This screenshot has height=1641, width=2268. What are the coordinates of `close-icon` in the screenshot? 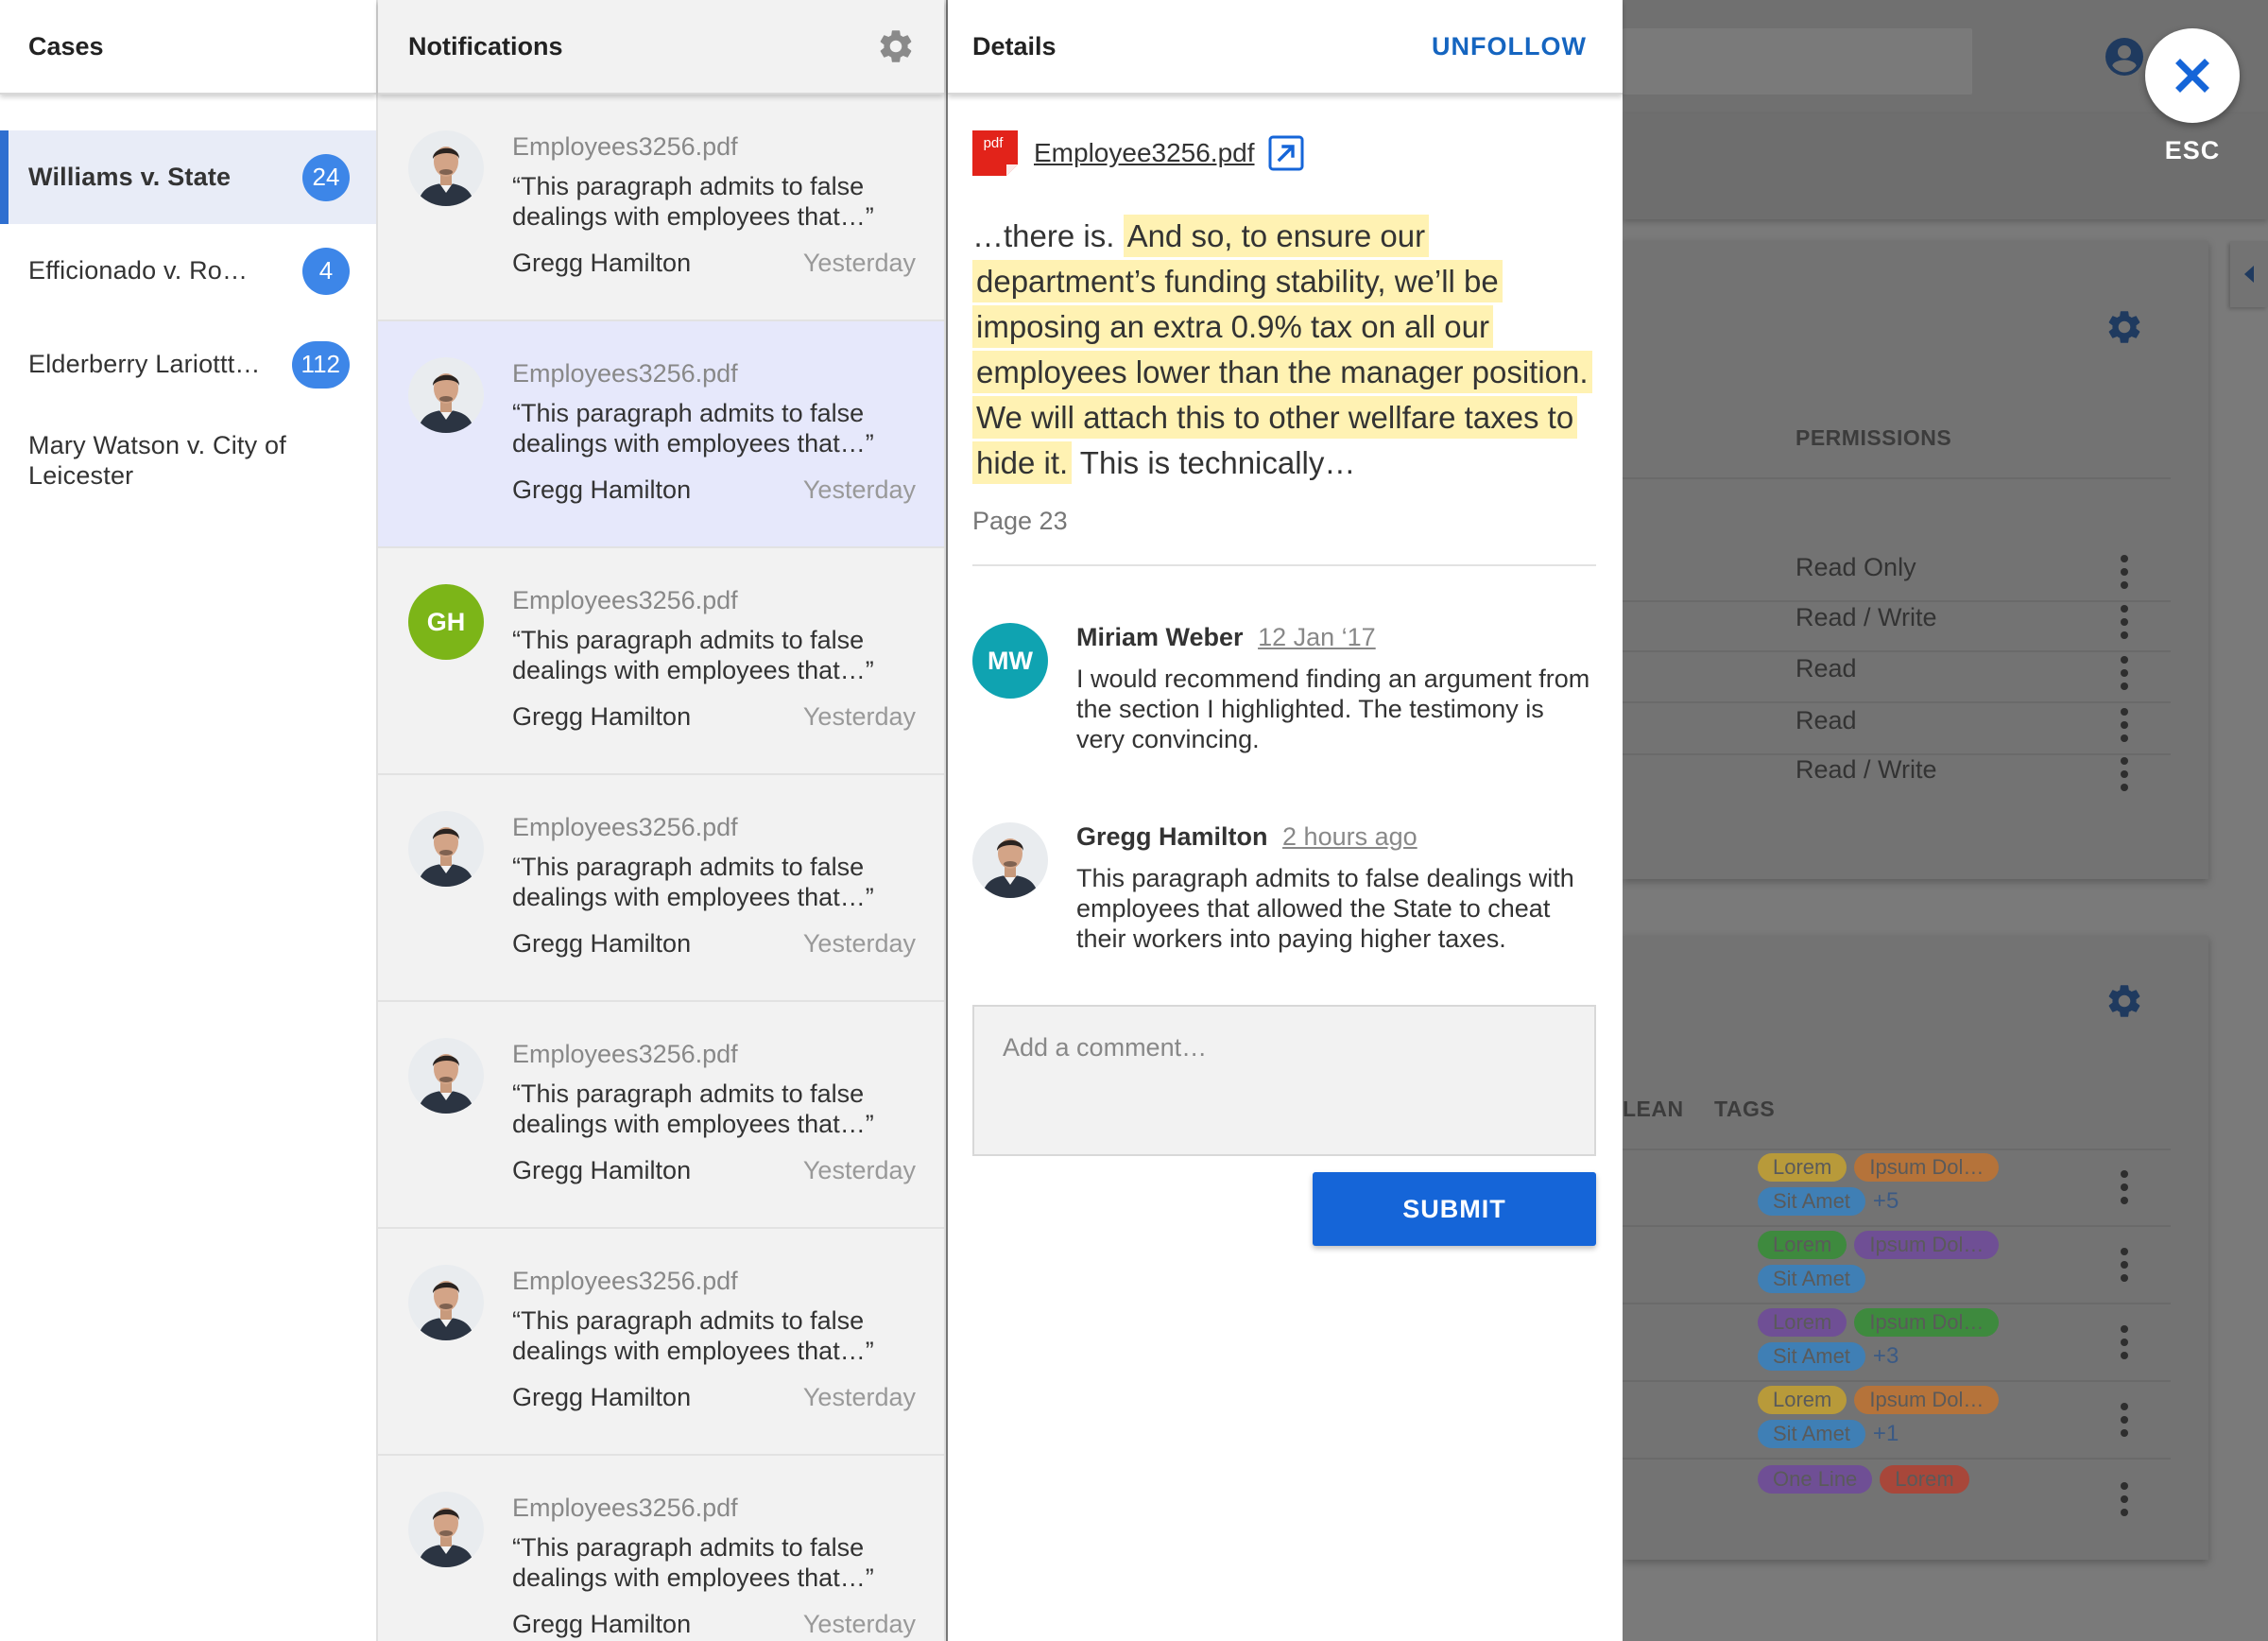 It's located at (2192, 76).